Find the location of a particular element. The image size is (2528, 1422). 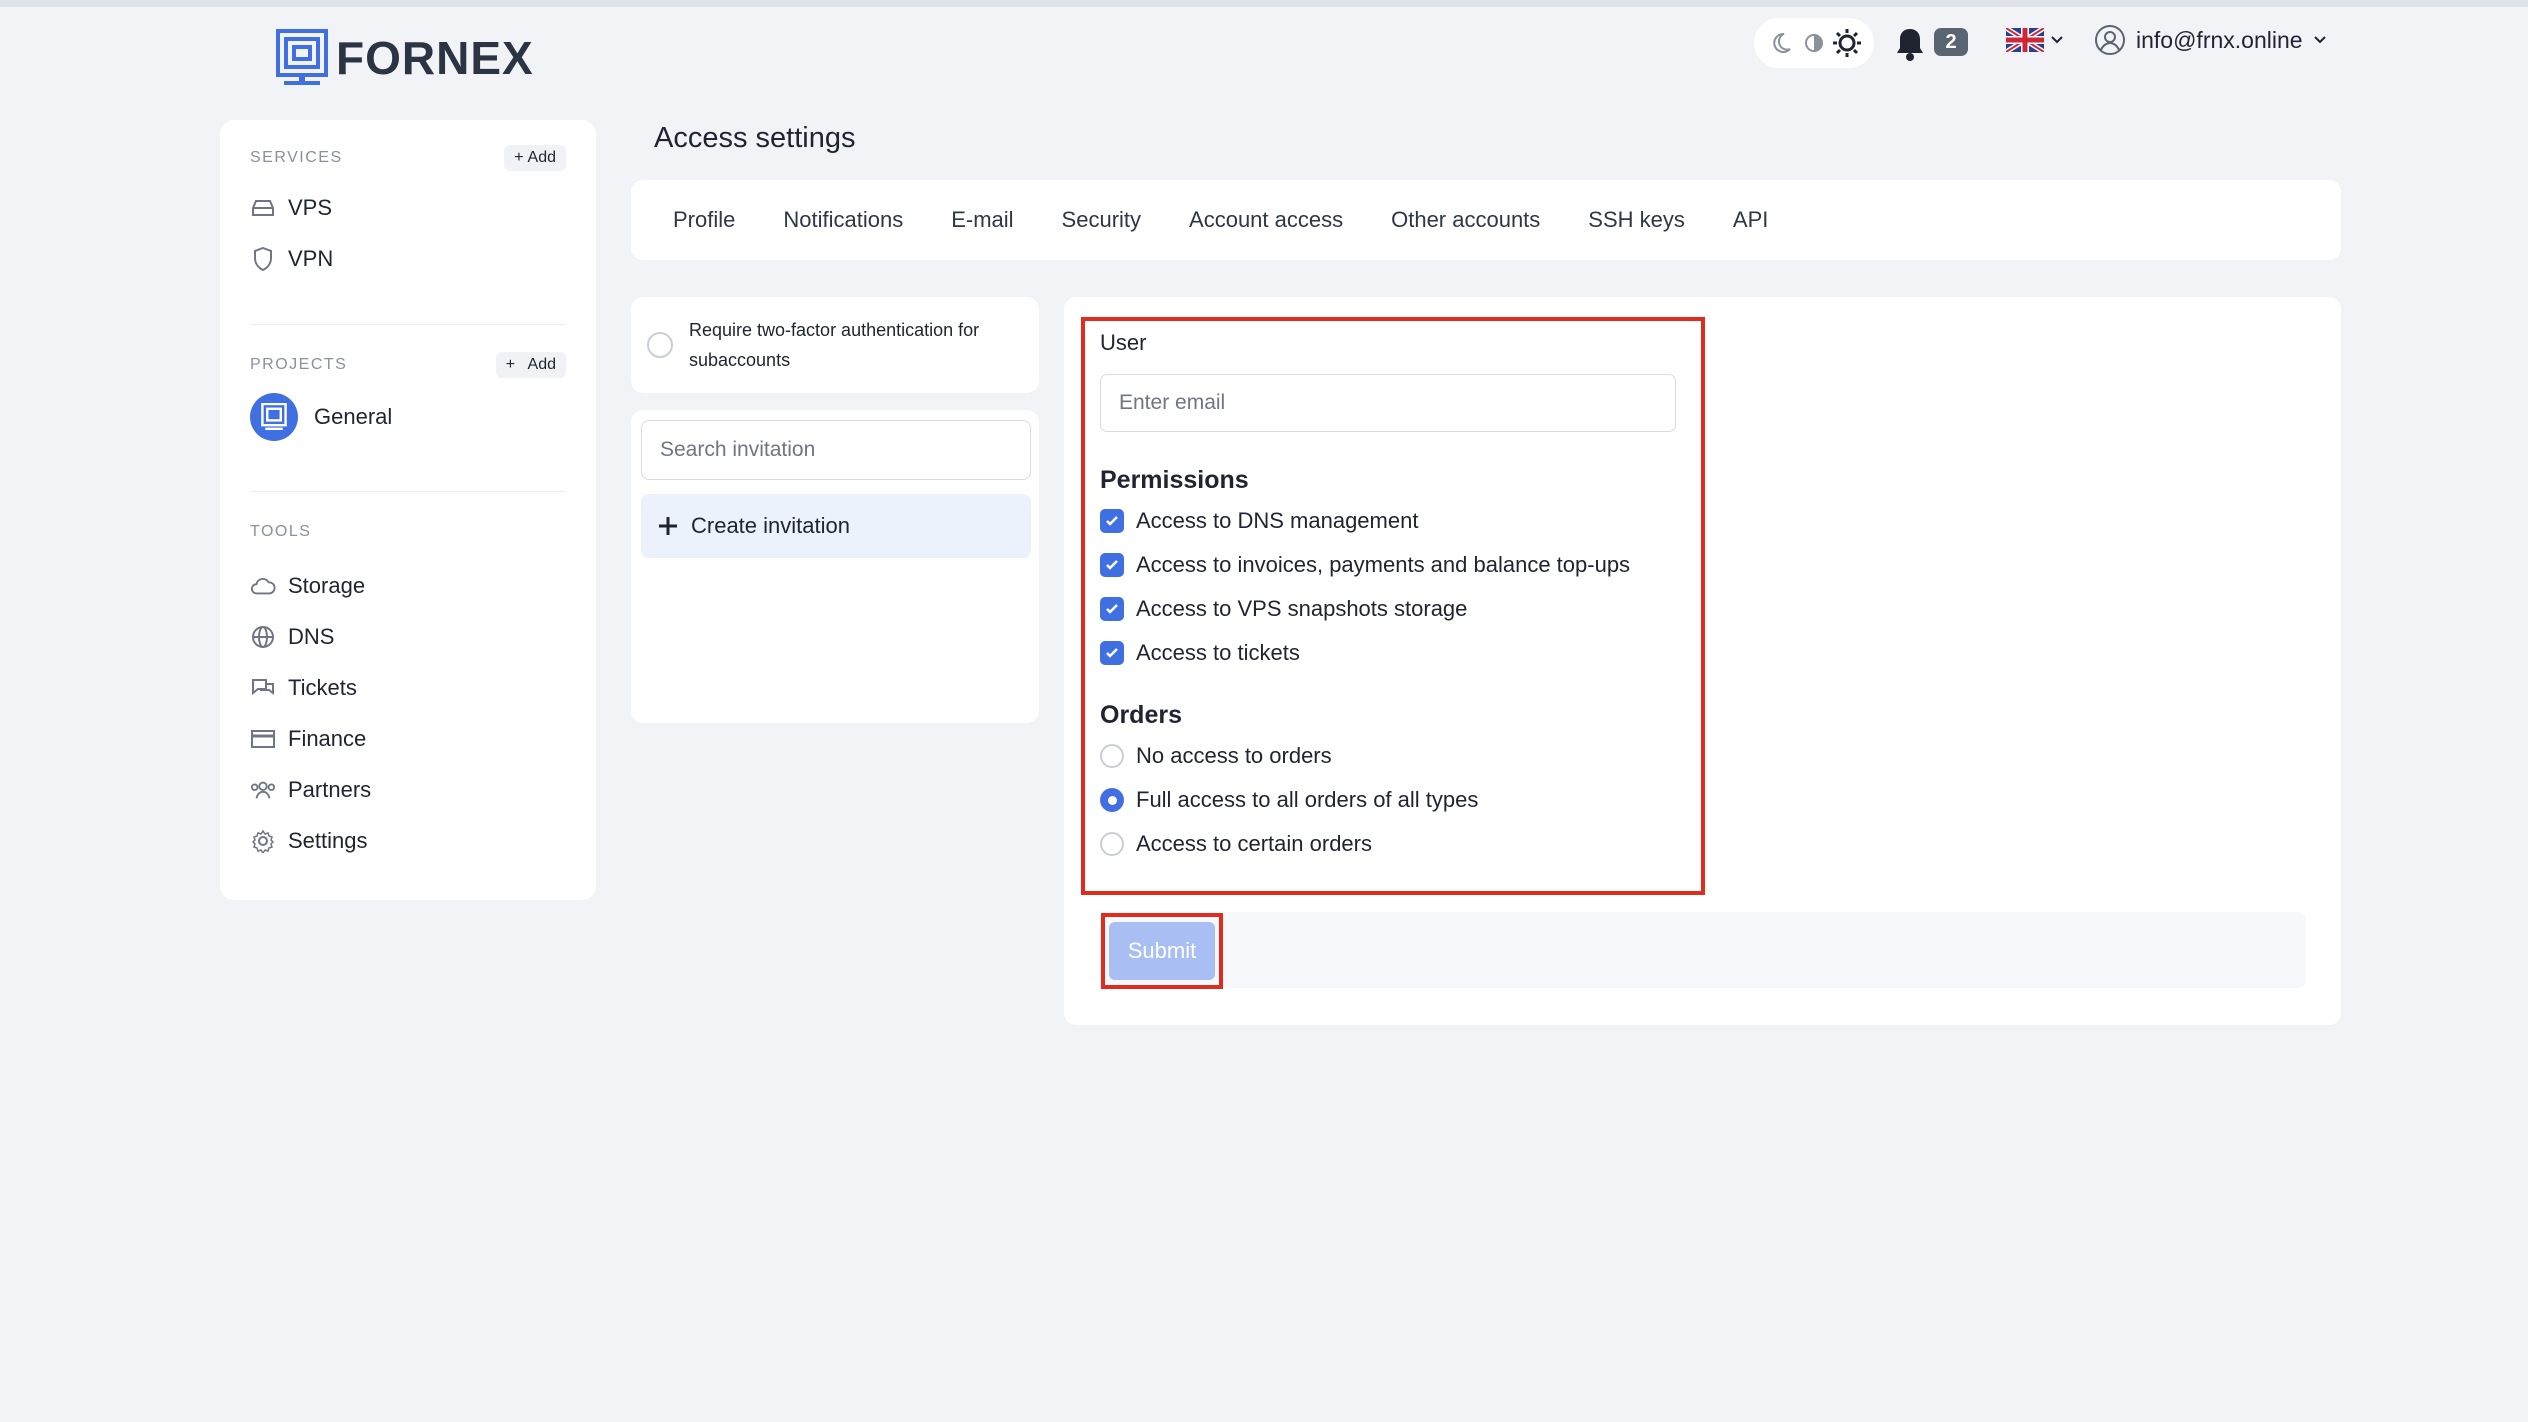

services-title: SERVICES is located at coordinates (296, 157).